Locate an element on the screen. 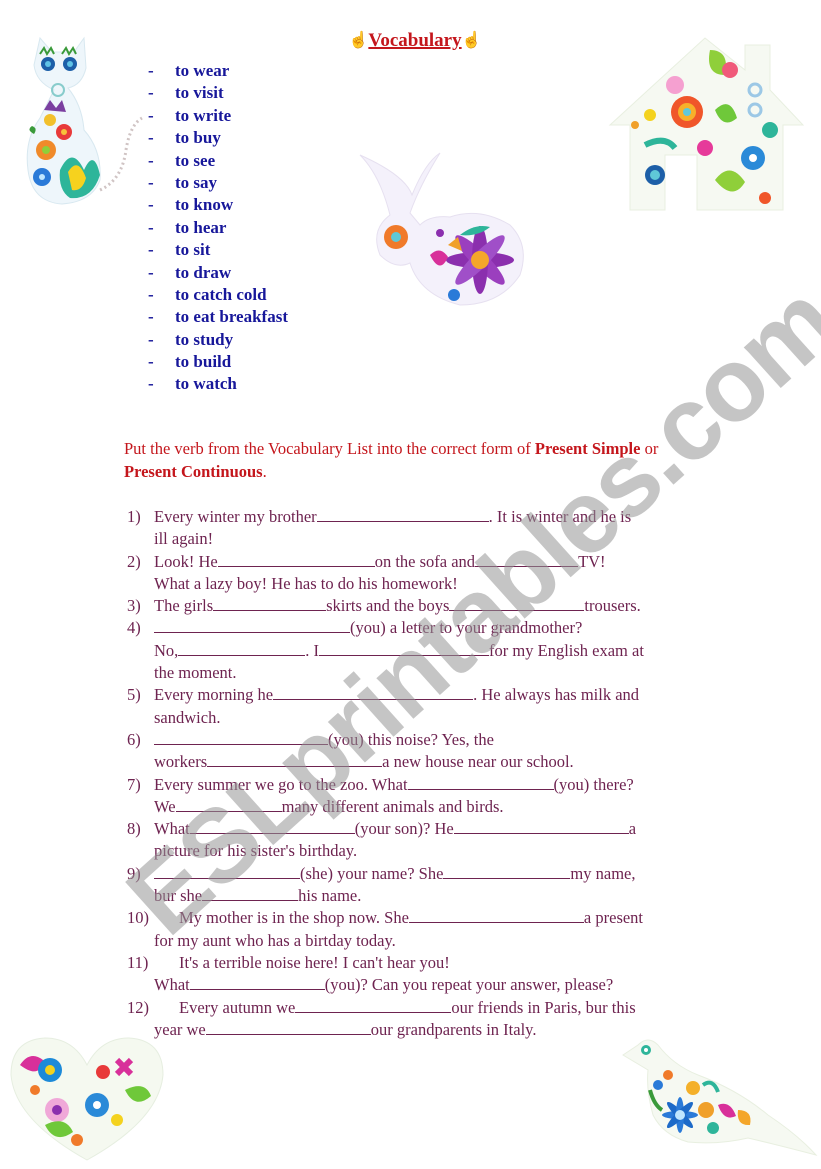  vocabulary-item: - to wear is located at coordinates (218, 71).